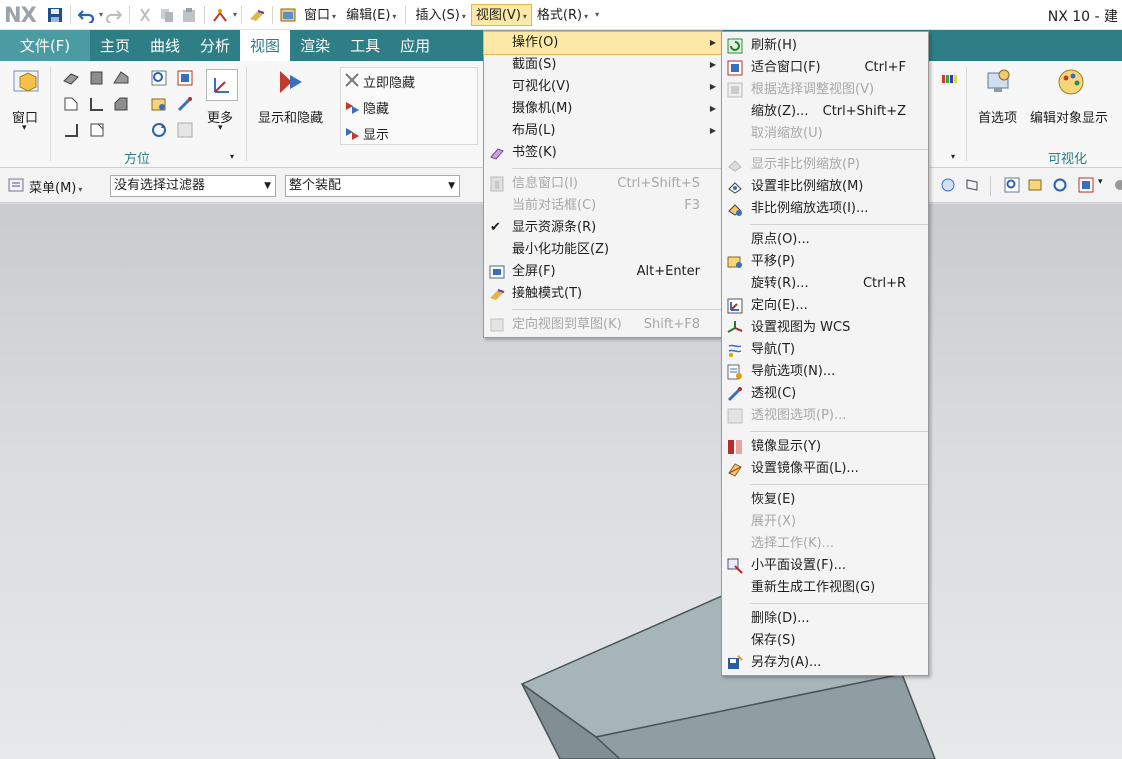 The image size is (1122, 759). What do you see at coordinates (603, 272) in the screenshot?
I see `menu-item-11: 全屏(F) Alt+Enter` at bounding box center [603, 272].